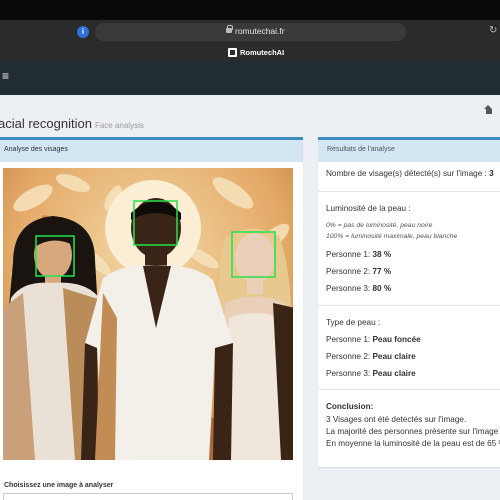 Image resolution: width=500 pixels, height=500 pixels. I want to click on skin-type-person: Personne 3: Peau claire, so click(371, 373).